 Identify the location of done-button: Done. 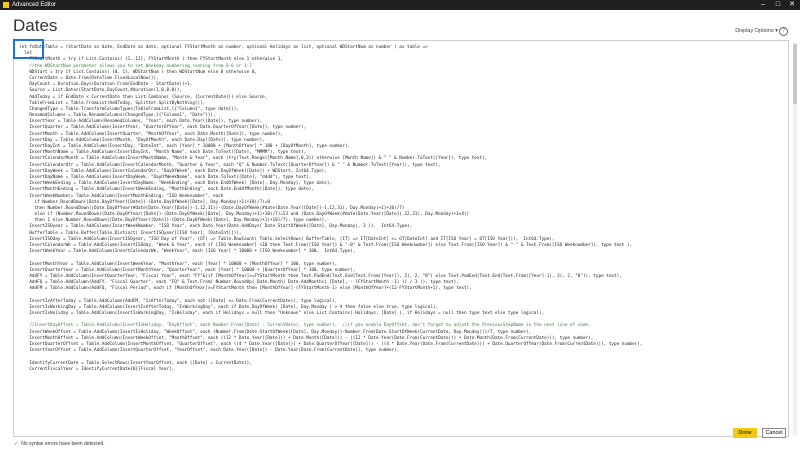
(745, 433).